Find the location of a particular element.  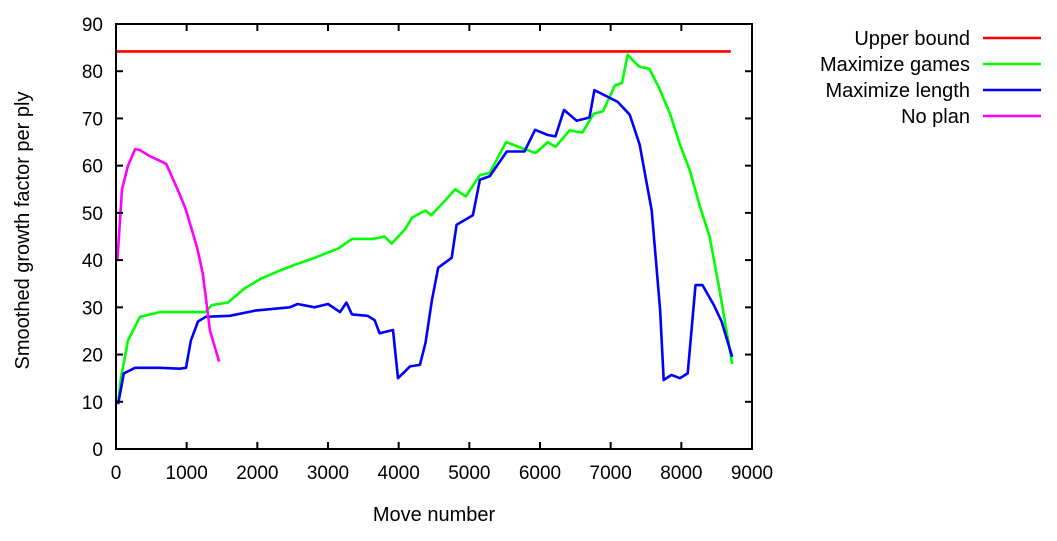

x-tick-label: 9000 is located at coordinates (752, 473).